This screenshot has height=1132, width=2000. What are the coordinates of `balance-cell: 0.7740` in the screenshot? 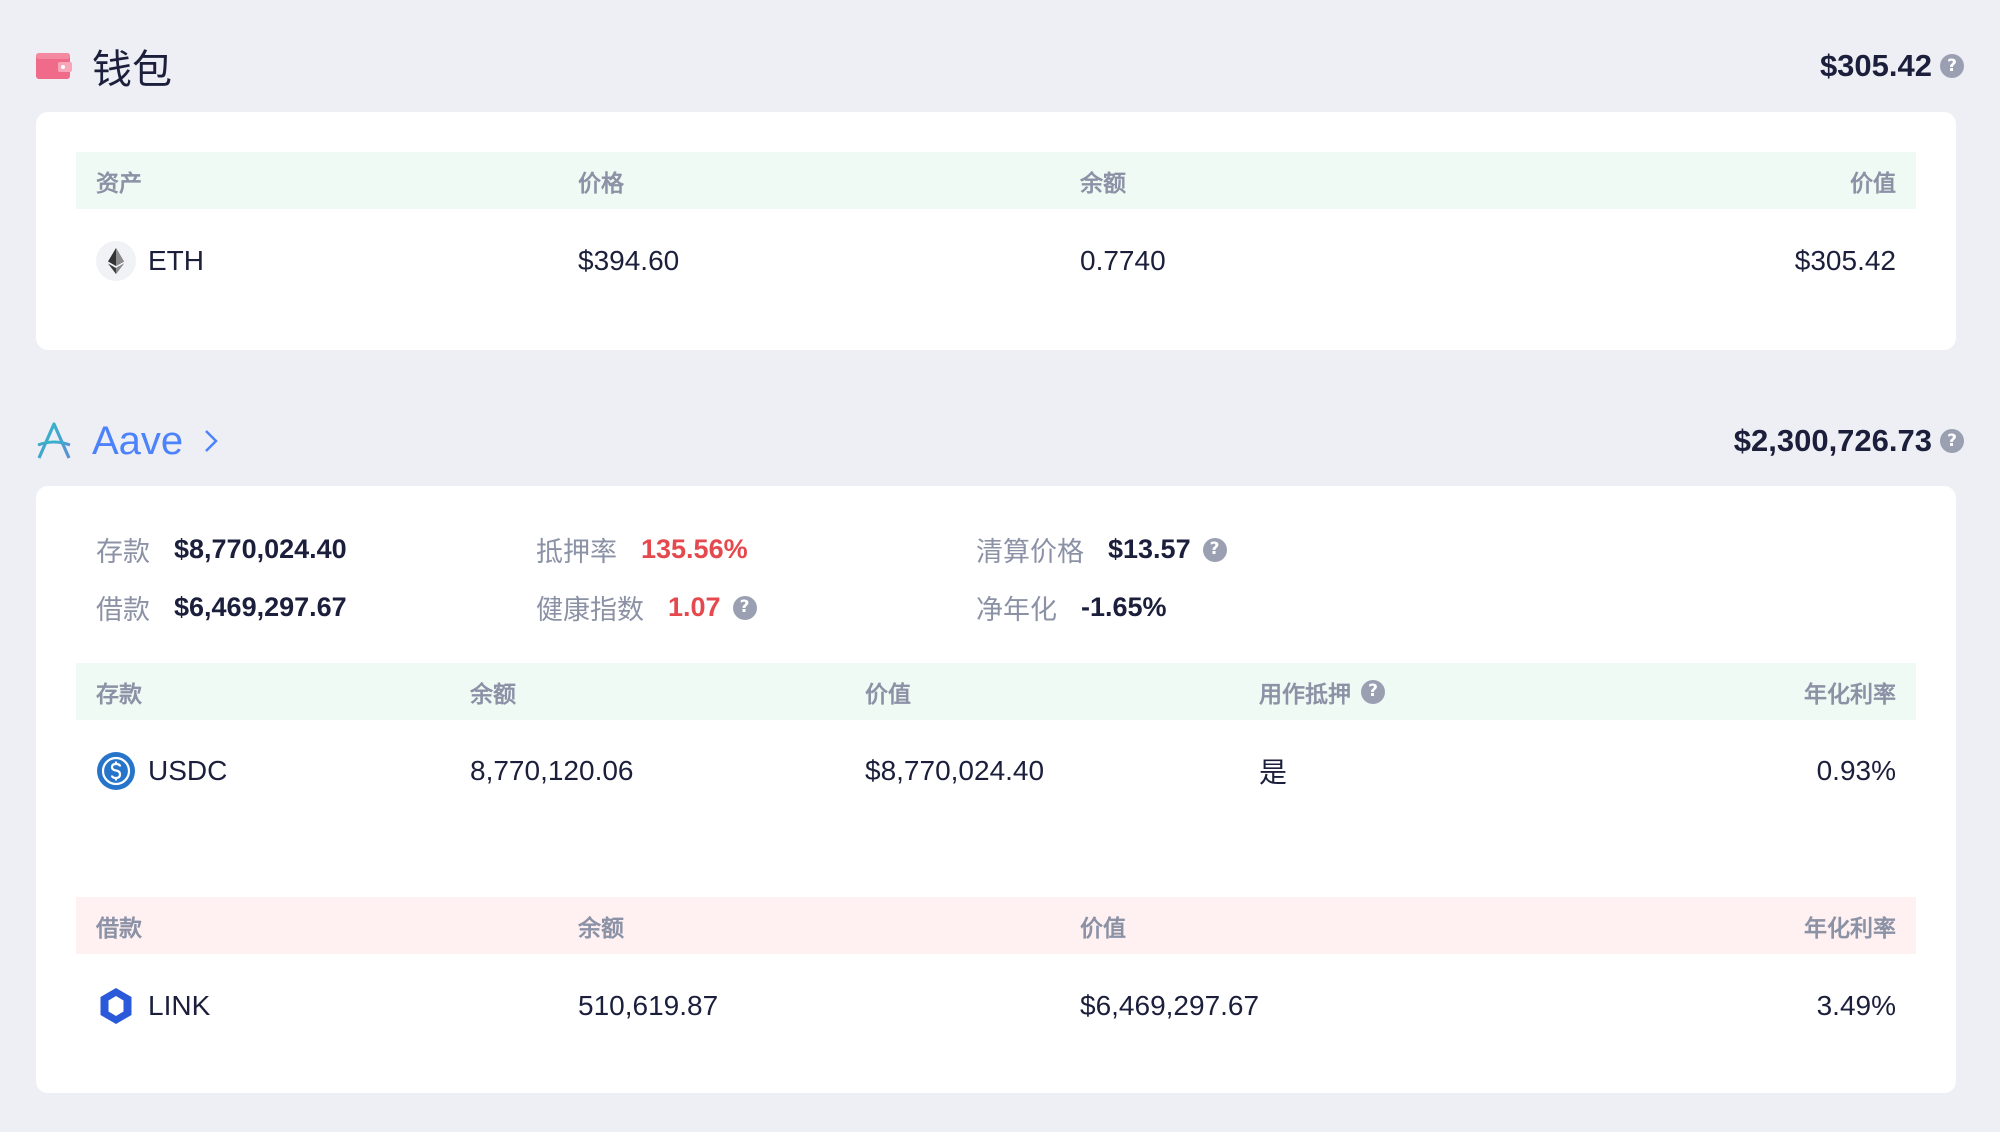 It's located at (1123, 260).